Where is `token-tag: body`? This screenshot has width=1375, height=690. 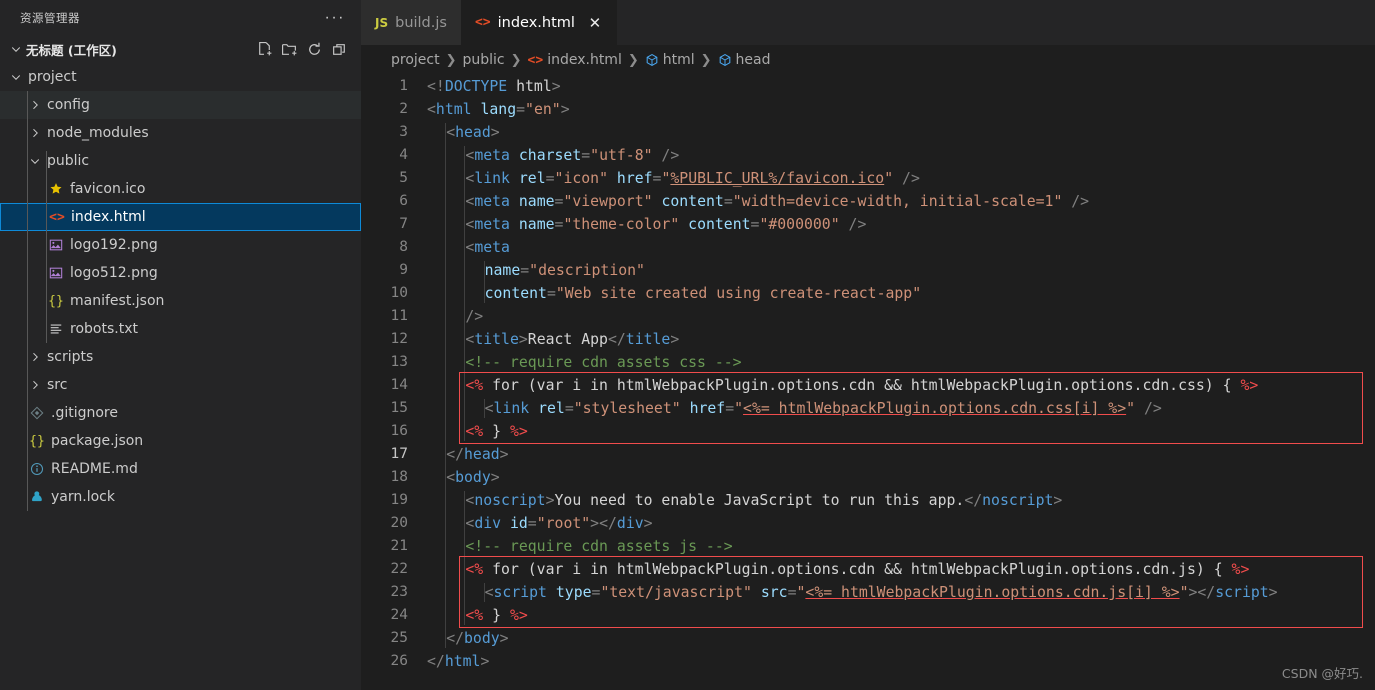
token-tag: body is located at coordinates (482, 638).